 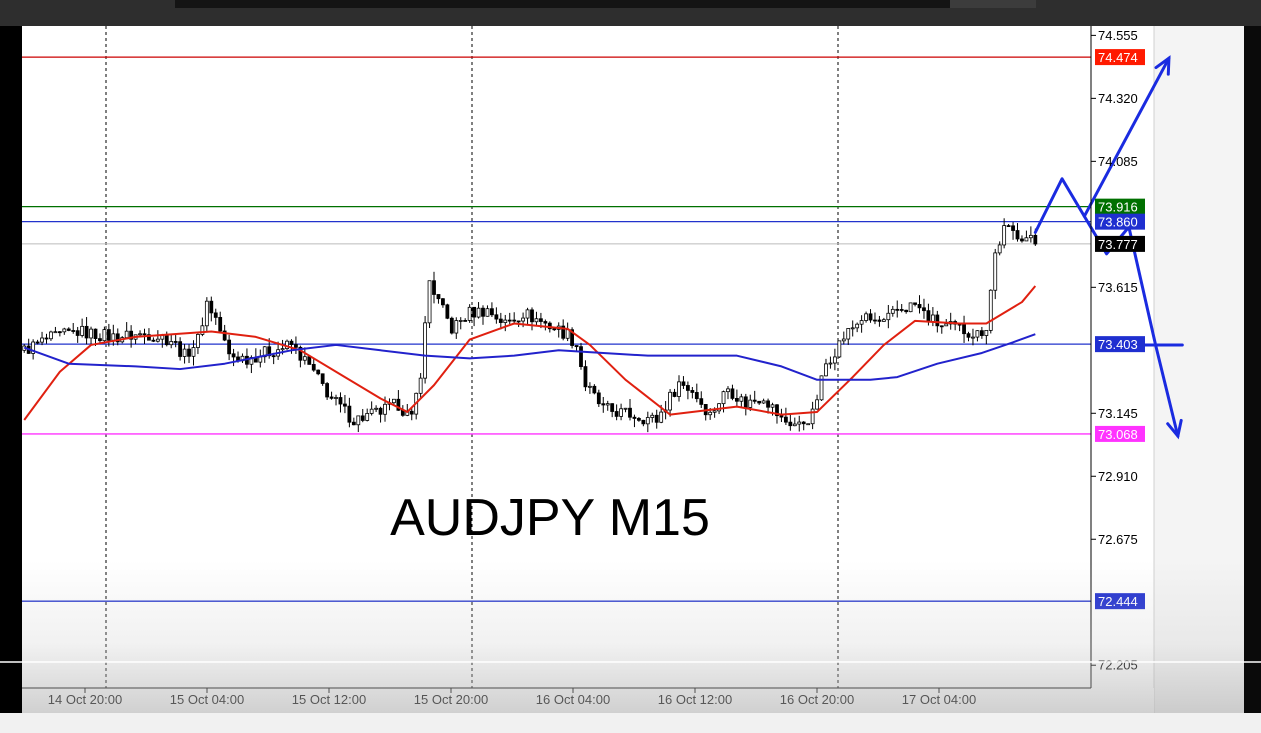 I want to click on y-tick-label: 74.320, so click(x=1118, y=98).